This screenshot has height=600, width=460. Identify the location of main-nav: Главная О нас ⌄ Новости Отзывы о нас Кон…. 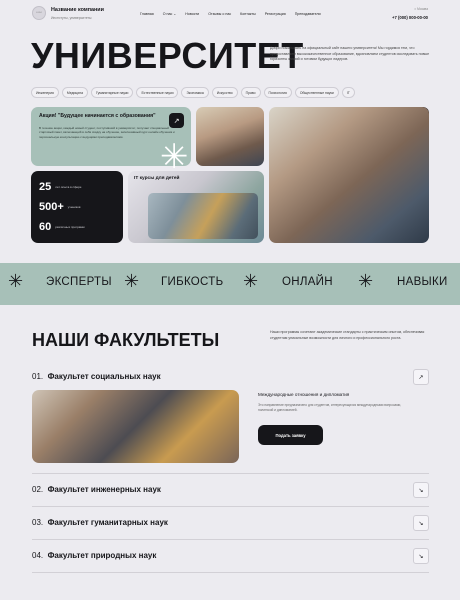
(235, 14).